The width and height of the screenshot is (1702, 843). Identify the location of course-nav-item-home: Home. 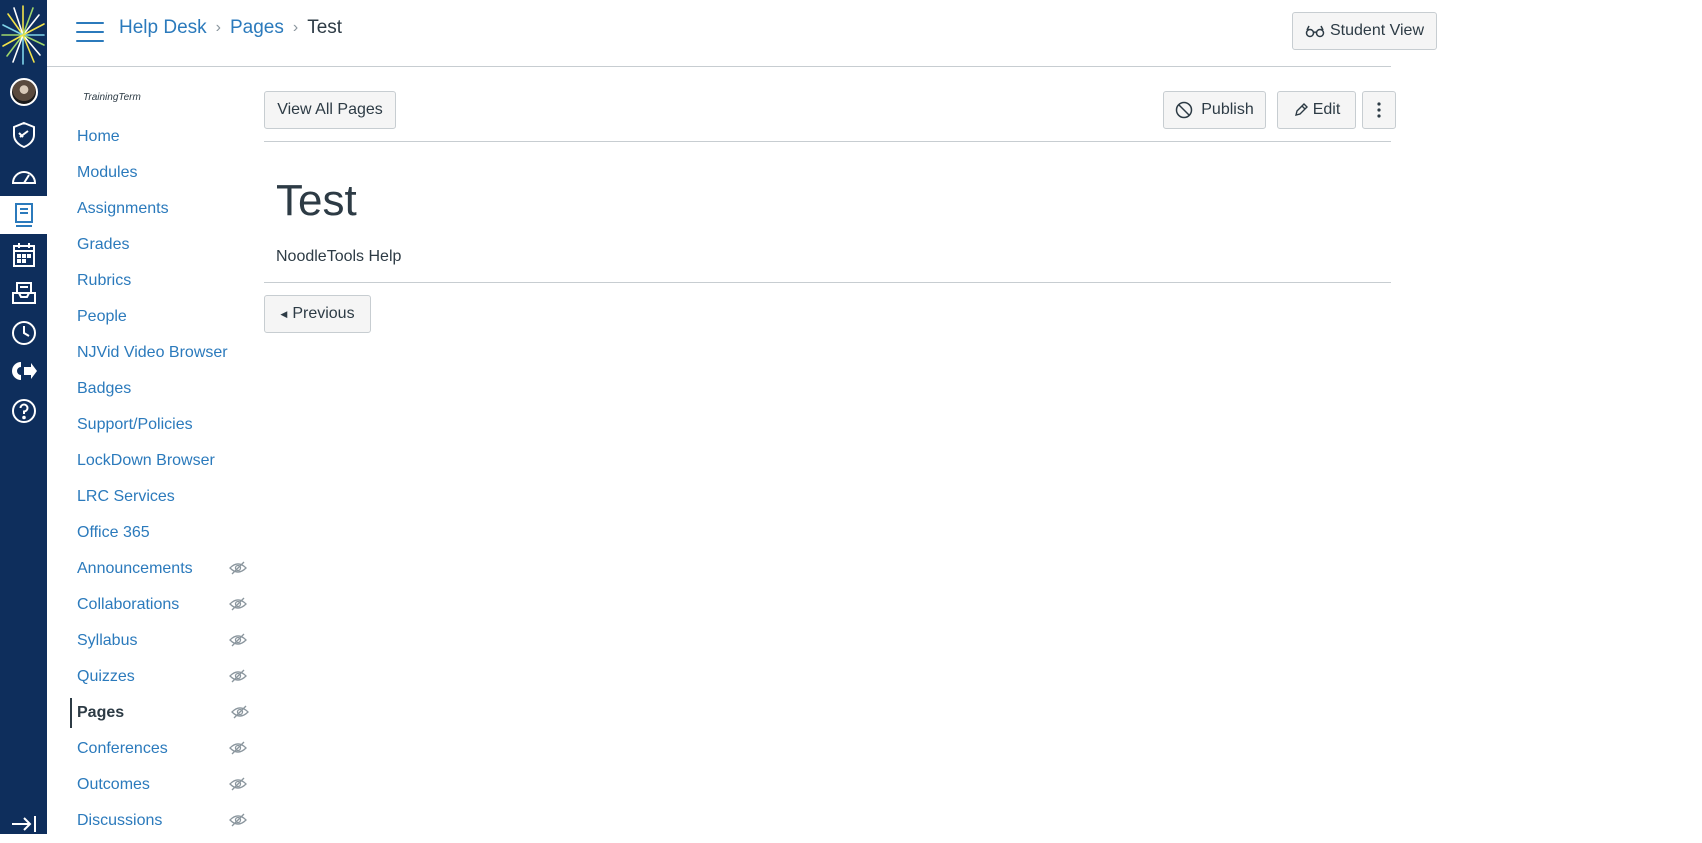
(155, 137).